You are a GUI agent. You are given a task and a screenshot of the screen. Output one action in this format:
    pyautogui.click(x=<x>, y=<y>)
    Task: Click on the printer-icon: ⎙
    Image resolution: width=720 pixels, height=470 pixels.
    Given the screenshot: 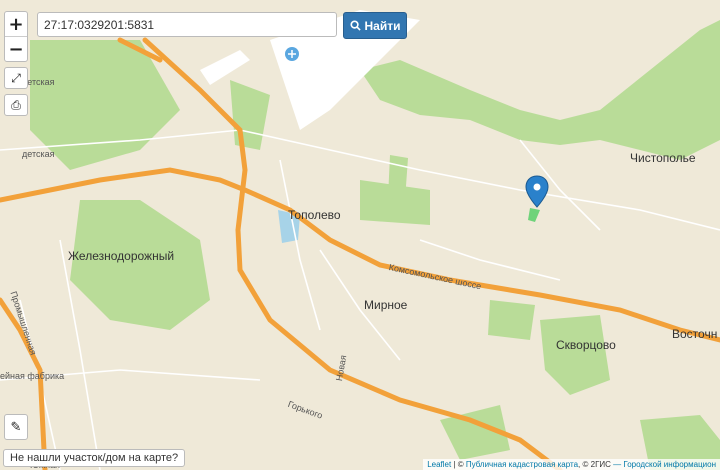 What is the action you would take?
    pyautogui.click(x=16, y=104)
    